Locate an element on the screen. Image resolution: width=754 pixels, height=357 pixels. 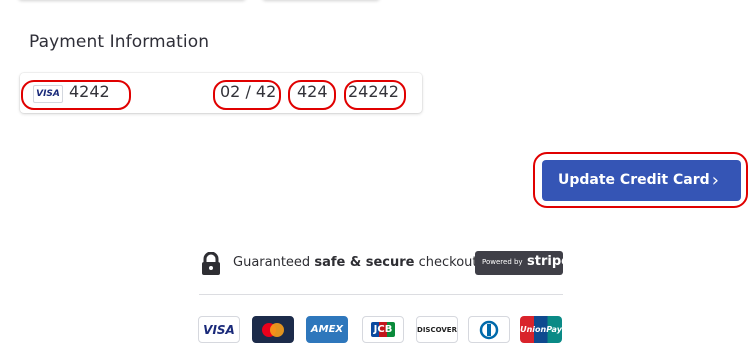
diners-circle-icon is located at coordinates (489, 329).